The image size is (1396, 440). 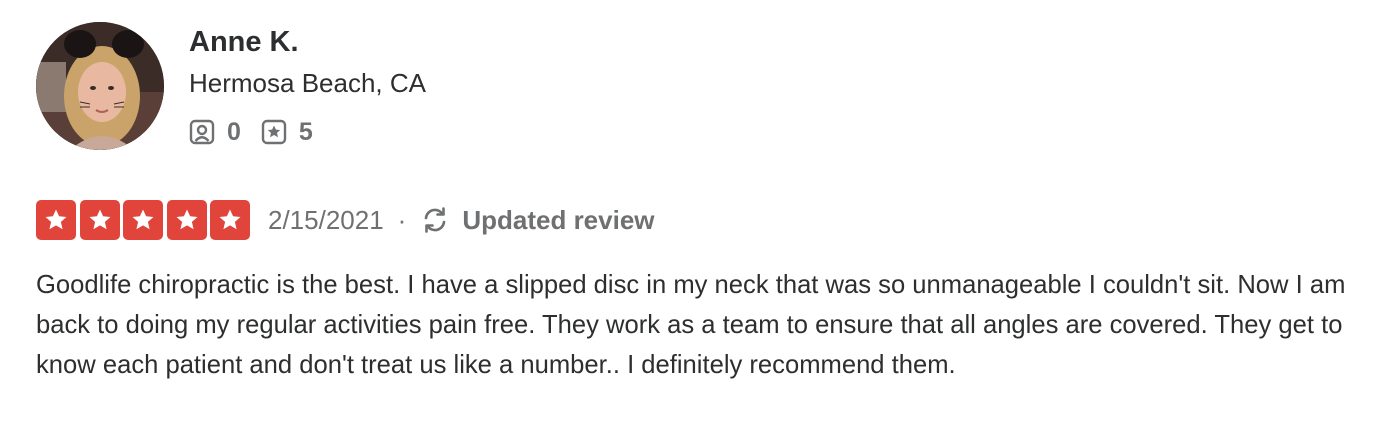 I want to click on friends-stat: 0, so click(x=215, y=132).